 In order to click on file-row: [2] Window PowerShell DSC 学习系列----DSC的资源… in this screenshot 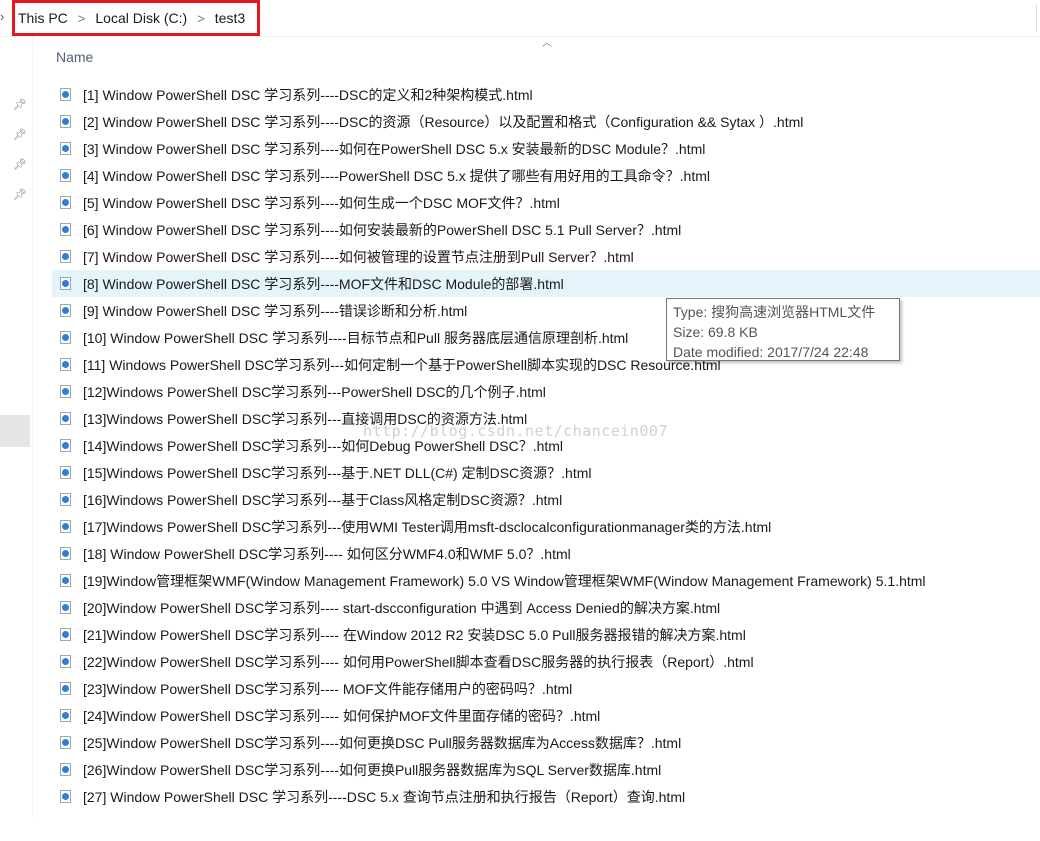, I will do `click(546, 121)`.